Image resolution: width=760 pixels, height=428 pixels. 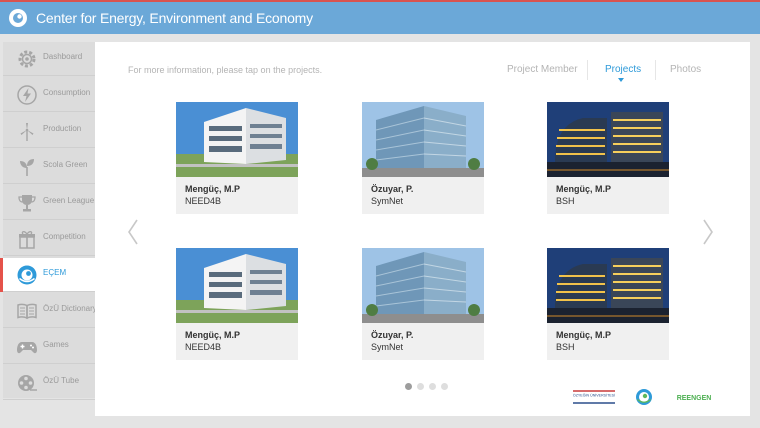 What do you see at coordinates (27, 203) in the screenshot?
I see `trophy-icon` at bounding box center [27, 203].